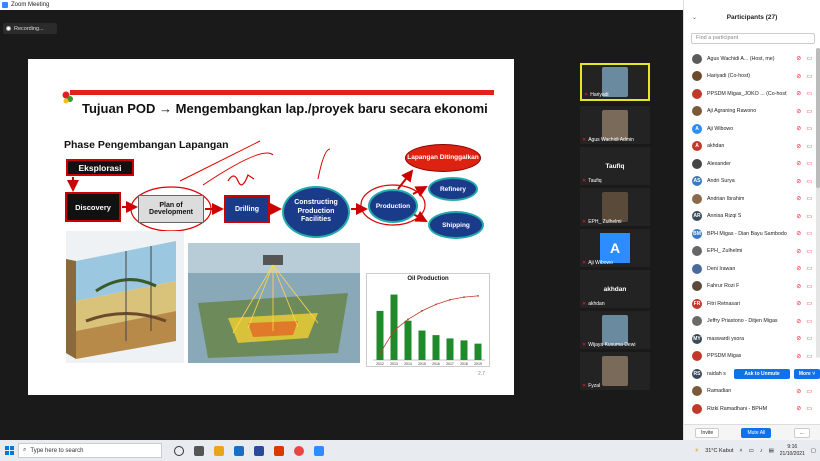 The width and height of the screenshot is (820, 461). Describe the element at coordinates (319, 450) in the screenshot. I see `zoom-taskbar-icon` at that location.